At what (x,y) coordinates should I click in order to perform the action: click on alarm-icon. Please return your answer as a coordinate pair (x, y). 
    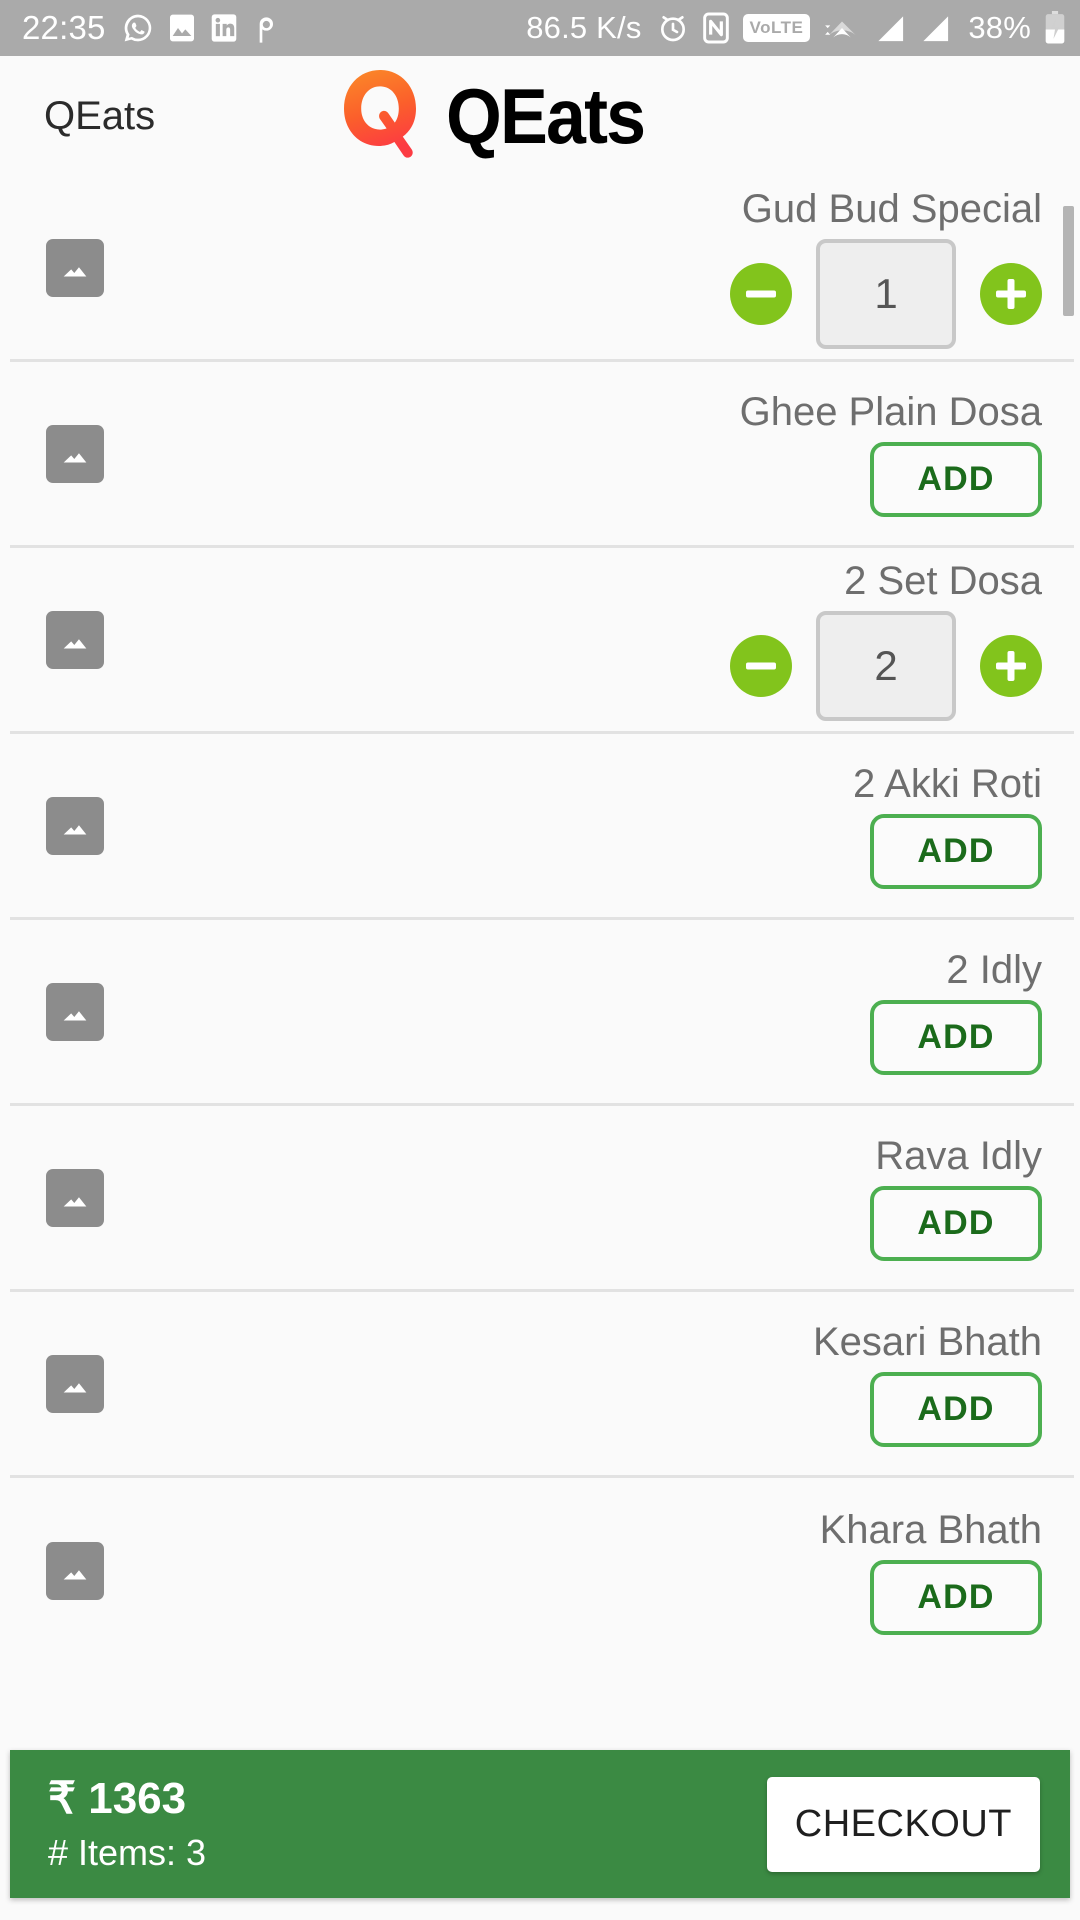
    Looking at the image, I should click on (673, 28).